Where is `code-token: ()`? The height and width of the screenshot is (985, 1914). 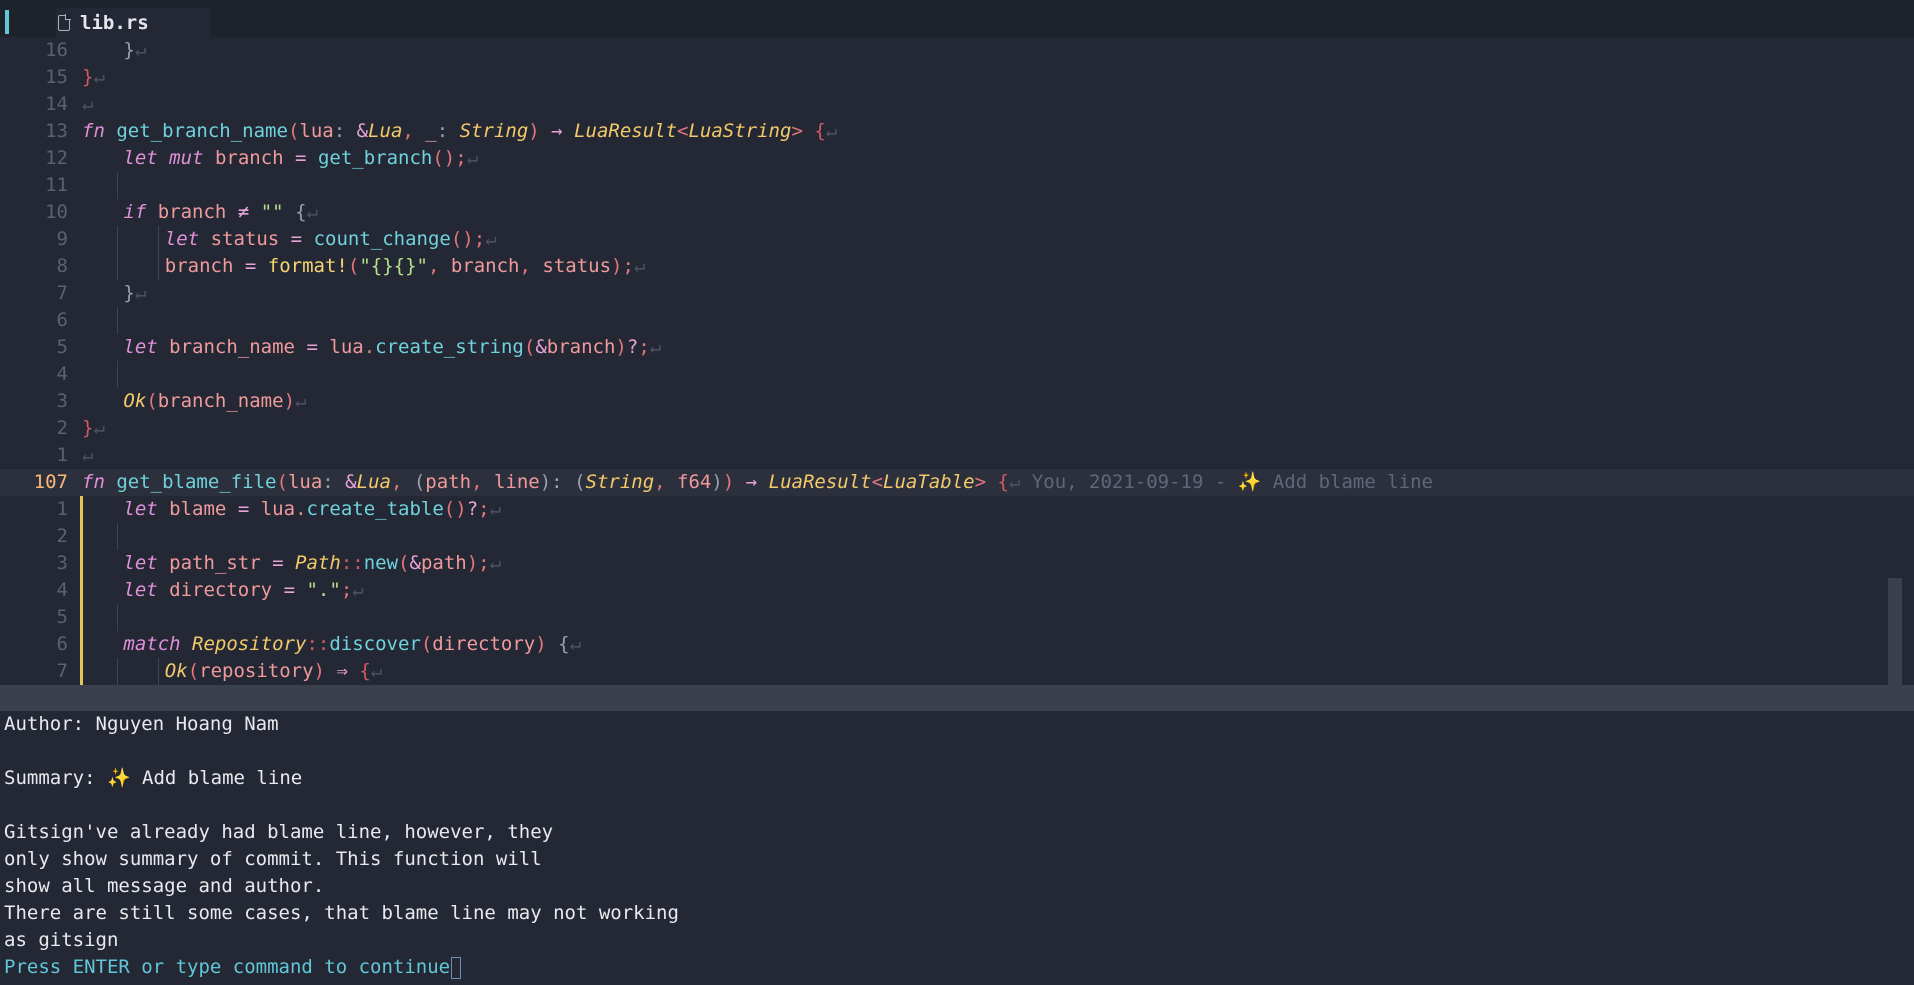 code-token: () is located at coordinates (455, 509).